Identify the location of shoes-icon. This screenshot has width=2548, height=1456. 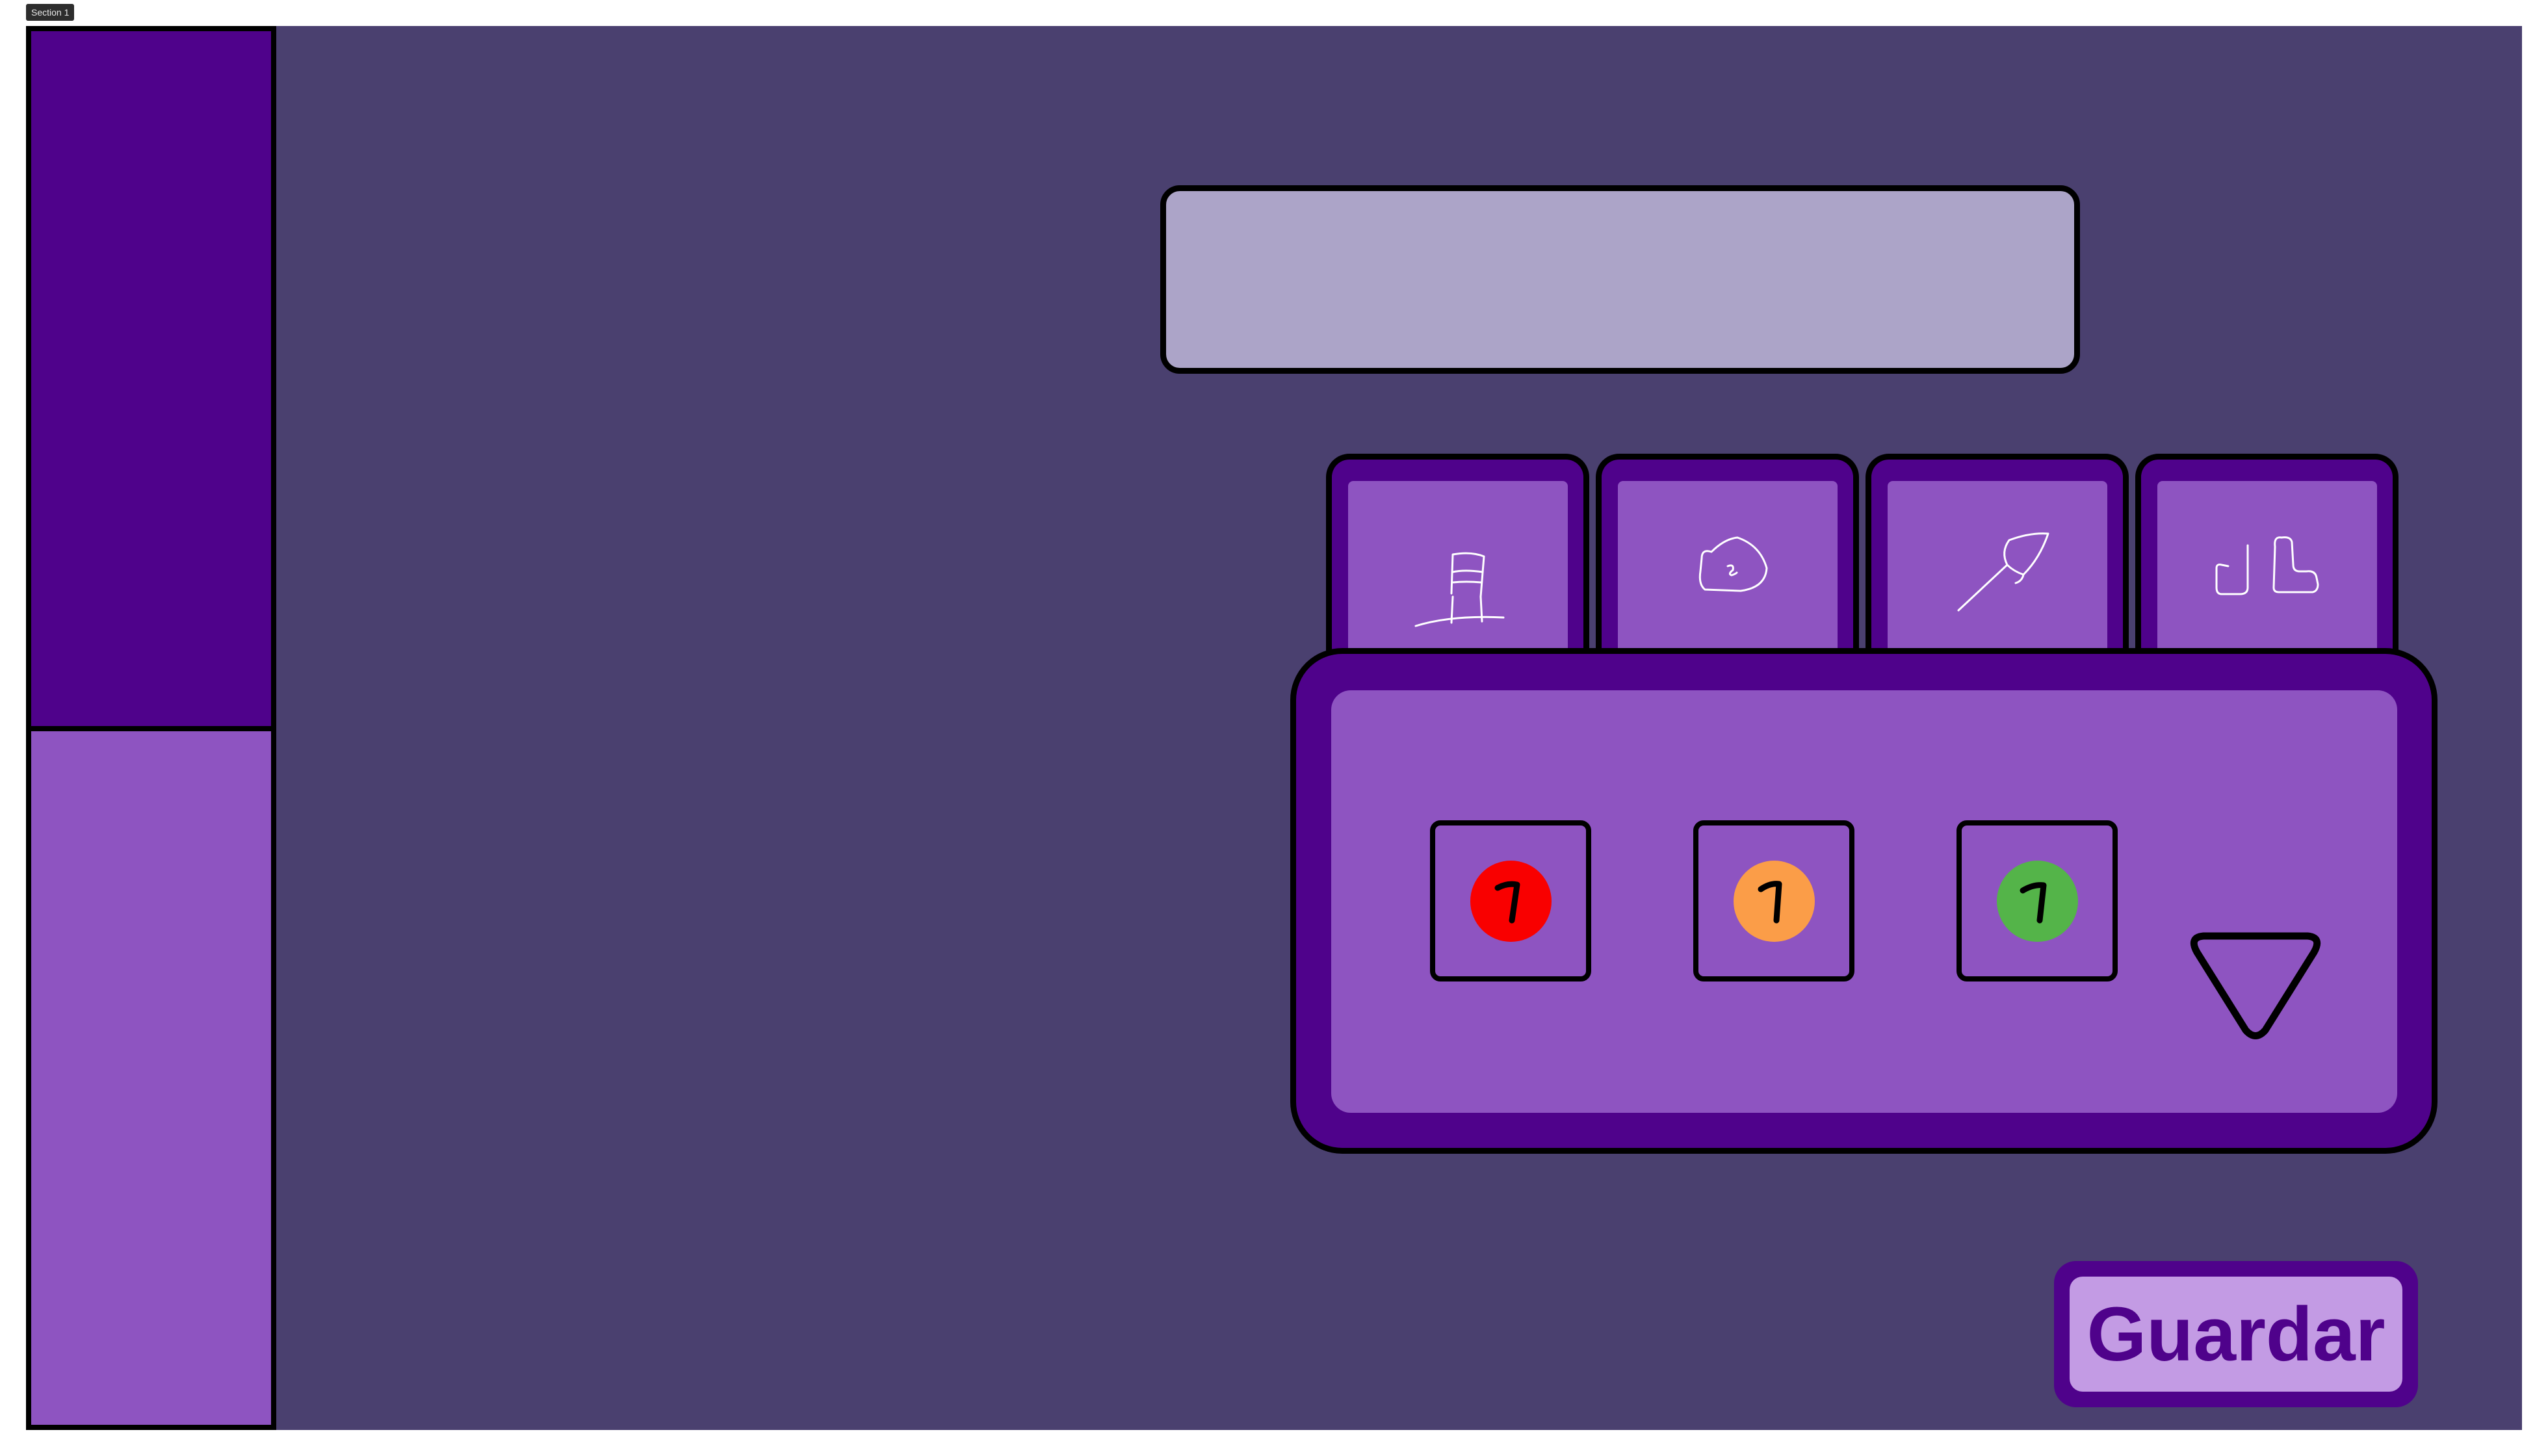
(2267, 573).